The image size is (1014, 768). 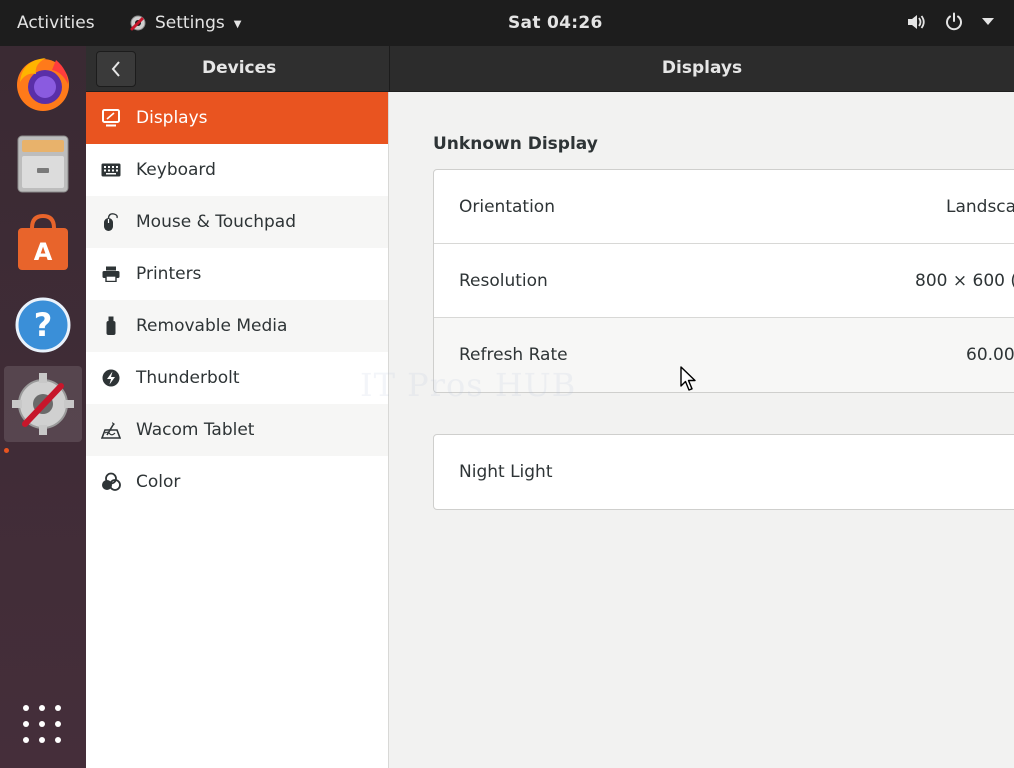 I want to click on app-menu: Settings ▼, so click(x=184, y=23).